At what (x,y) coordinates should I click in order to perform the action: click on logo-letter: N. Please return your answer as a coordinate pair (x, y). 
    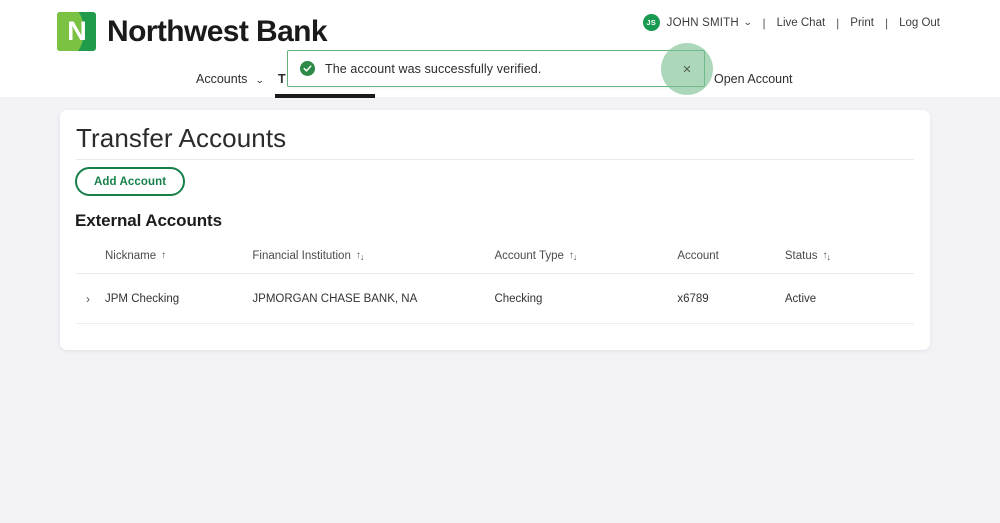
    Looking at the image, I should click on (77, 30).